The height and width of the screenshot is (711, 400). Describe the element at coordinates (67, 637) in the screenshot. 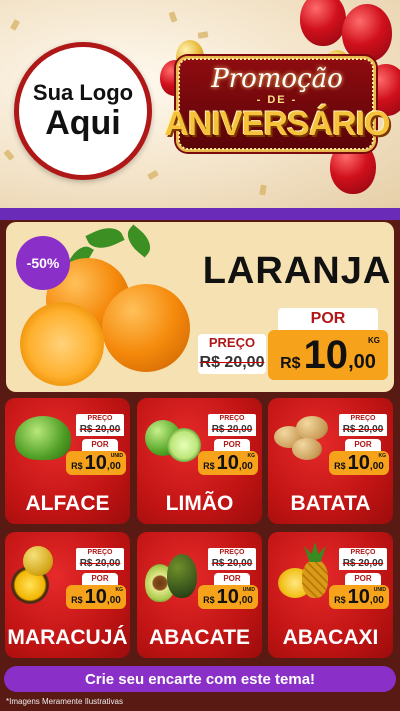

I see `product-name: MARACUJÁ` at that location.